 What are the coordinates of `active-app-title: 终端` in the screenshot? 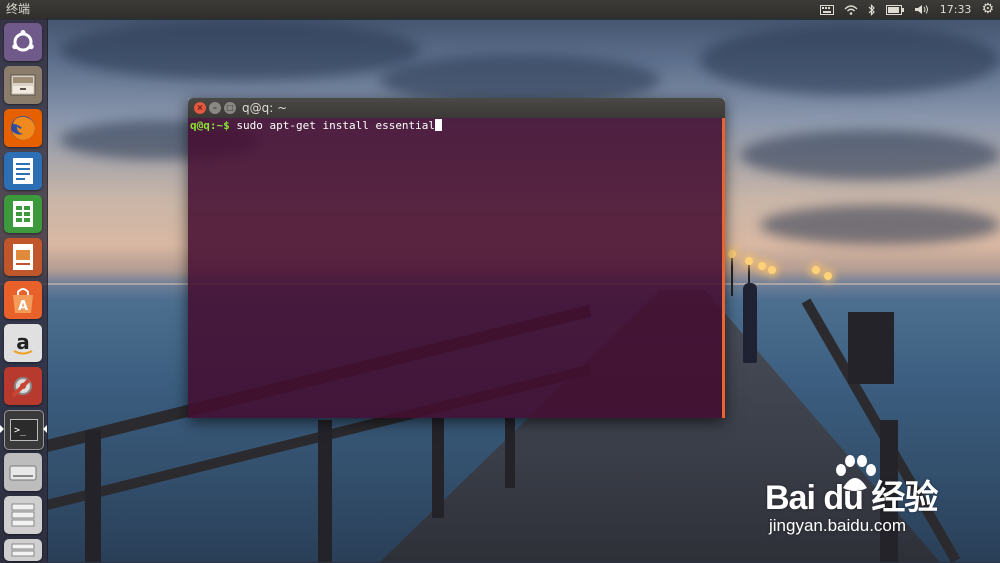 It's located at (18, 9).